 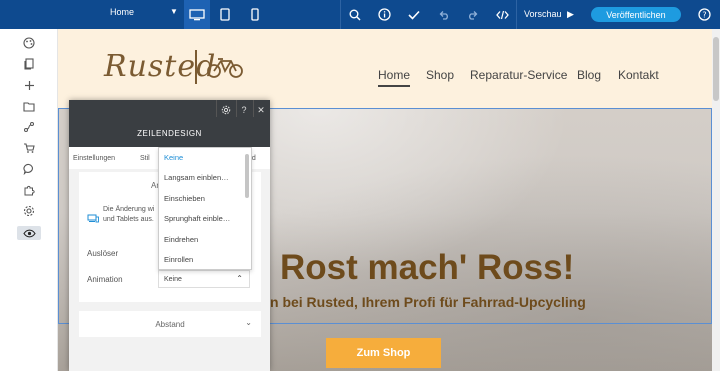 What do you see at coordinates (716, 69) in the screenshot?
I see `scrollbar-thumb` at bounding box center [716, 69].